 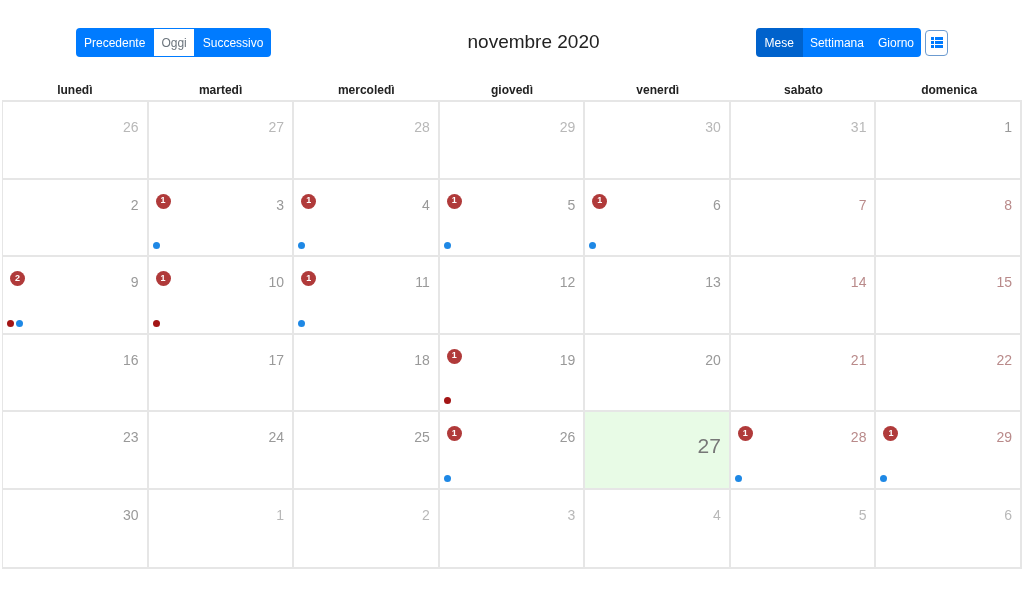 What do you see at coordinates (174, 42) in the screenshot?
I see `nav-button: Oggi` at bounding box center [174, 42].